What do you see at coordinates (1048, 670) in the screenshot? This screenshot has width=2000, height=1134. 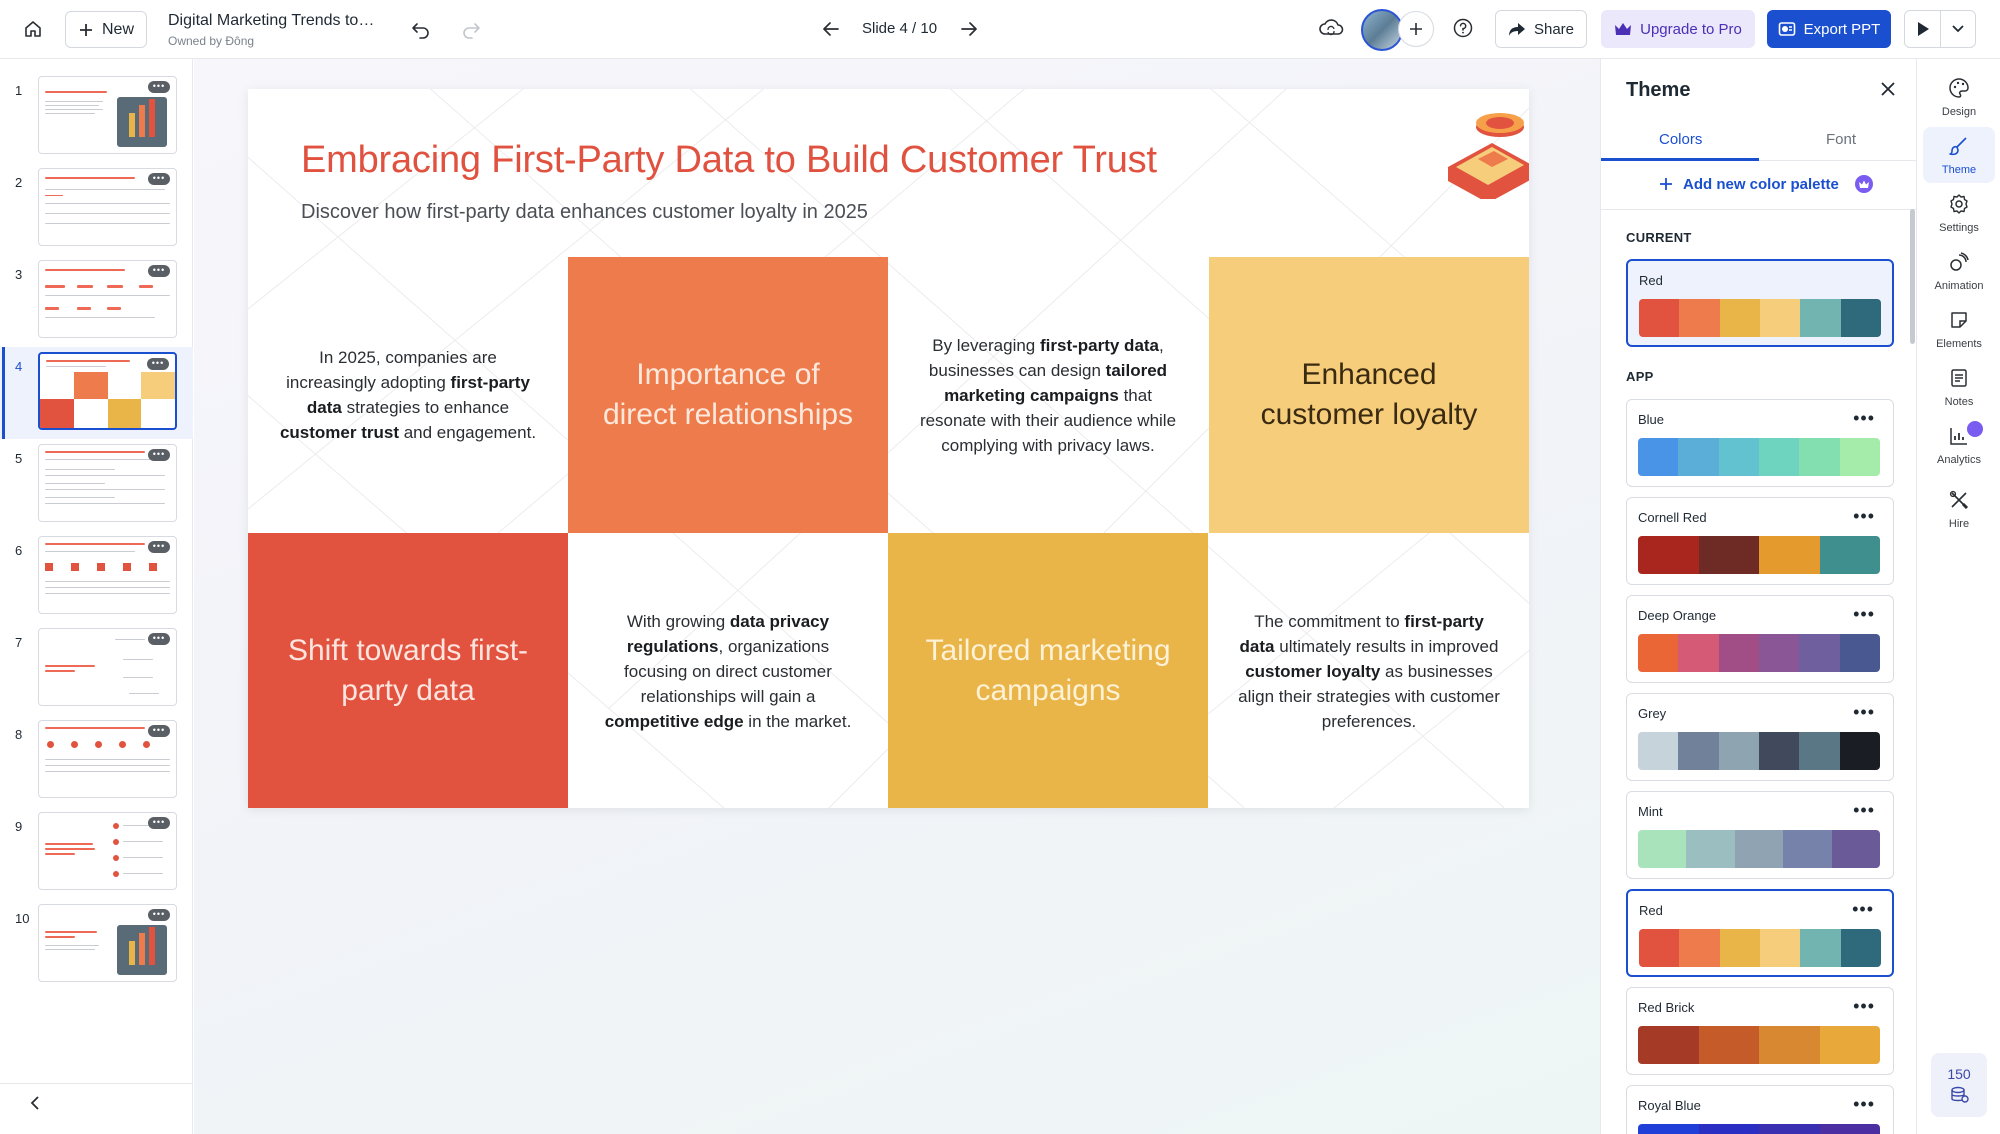 I see `grid-cell-heading-tailored: Tailored marketing campaigns` at bounding box center [1048, 670].